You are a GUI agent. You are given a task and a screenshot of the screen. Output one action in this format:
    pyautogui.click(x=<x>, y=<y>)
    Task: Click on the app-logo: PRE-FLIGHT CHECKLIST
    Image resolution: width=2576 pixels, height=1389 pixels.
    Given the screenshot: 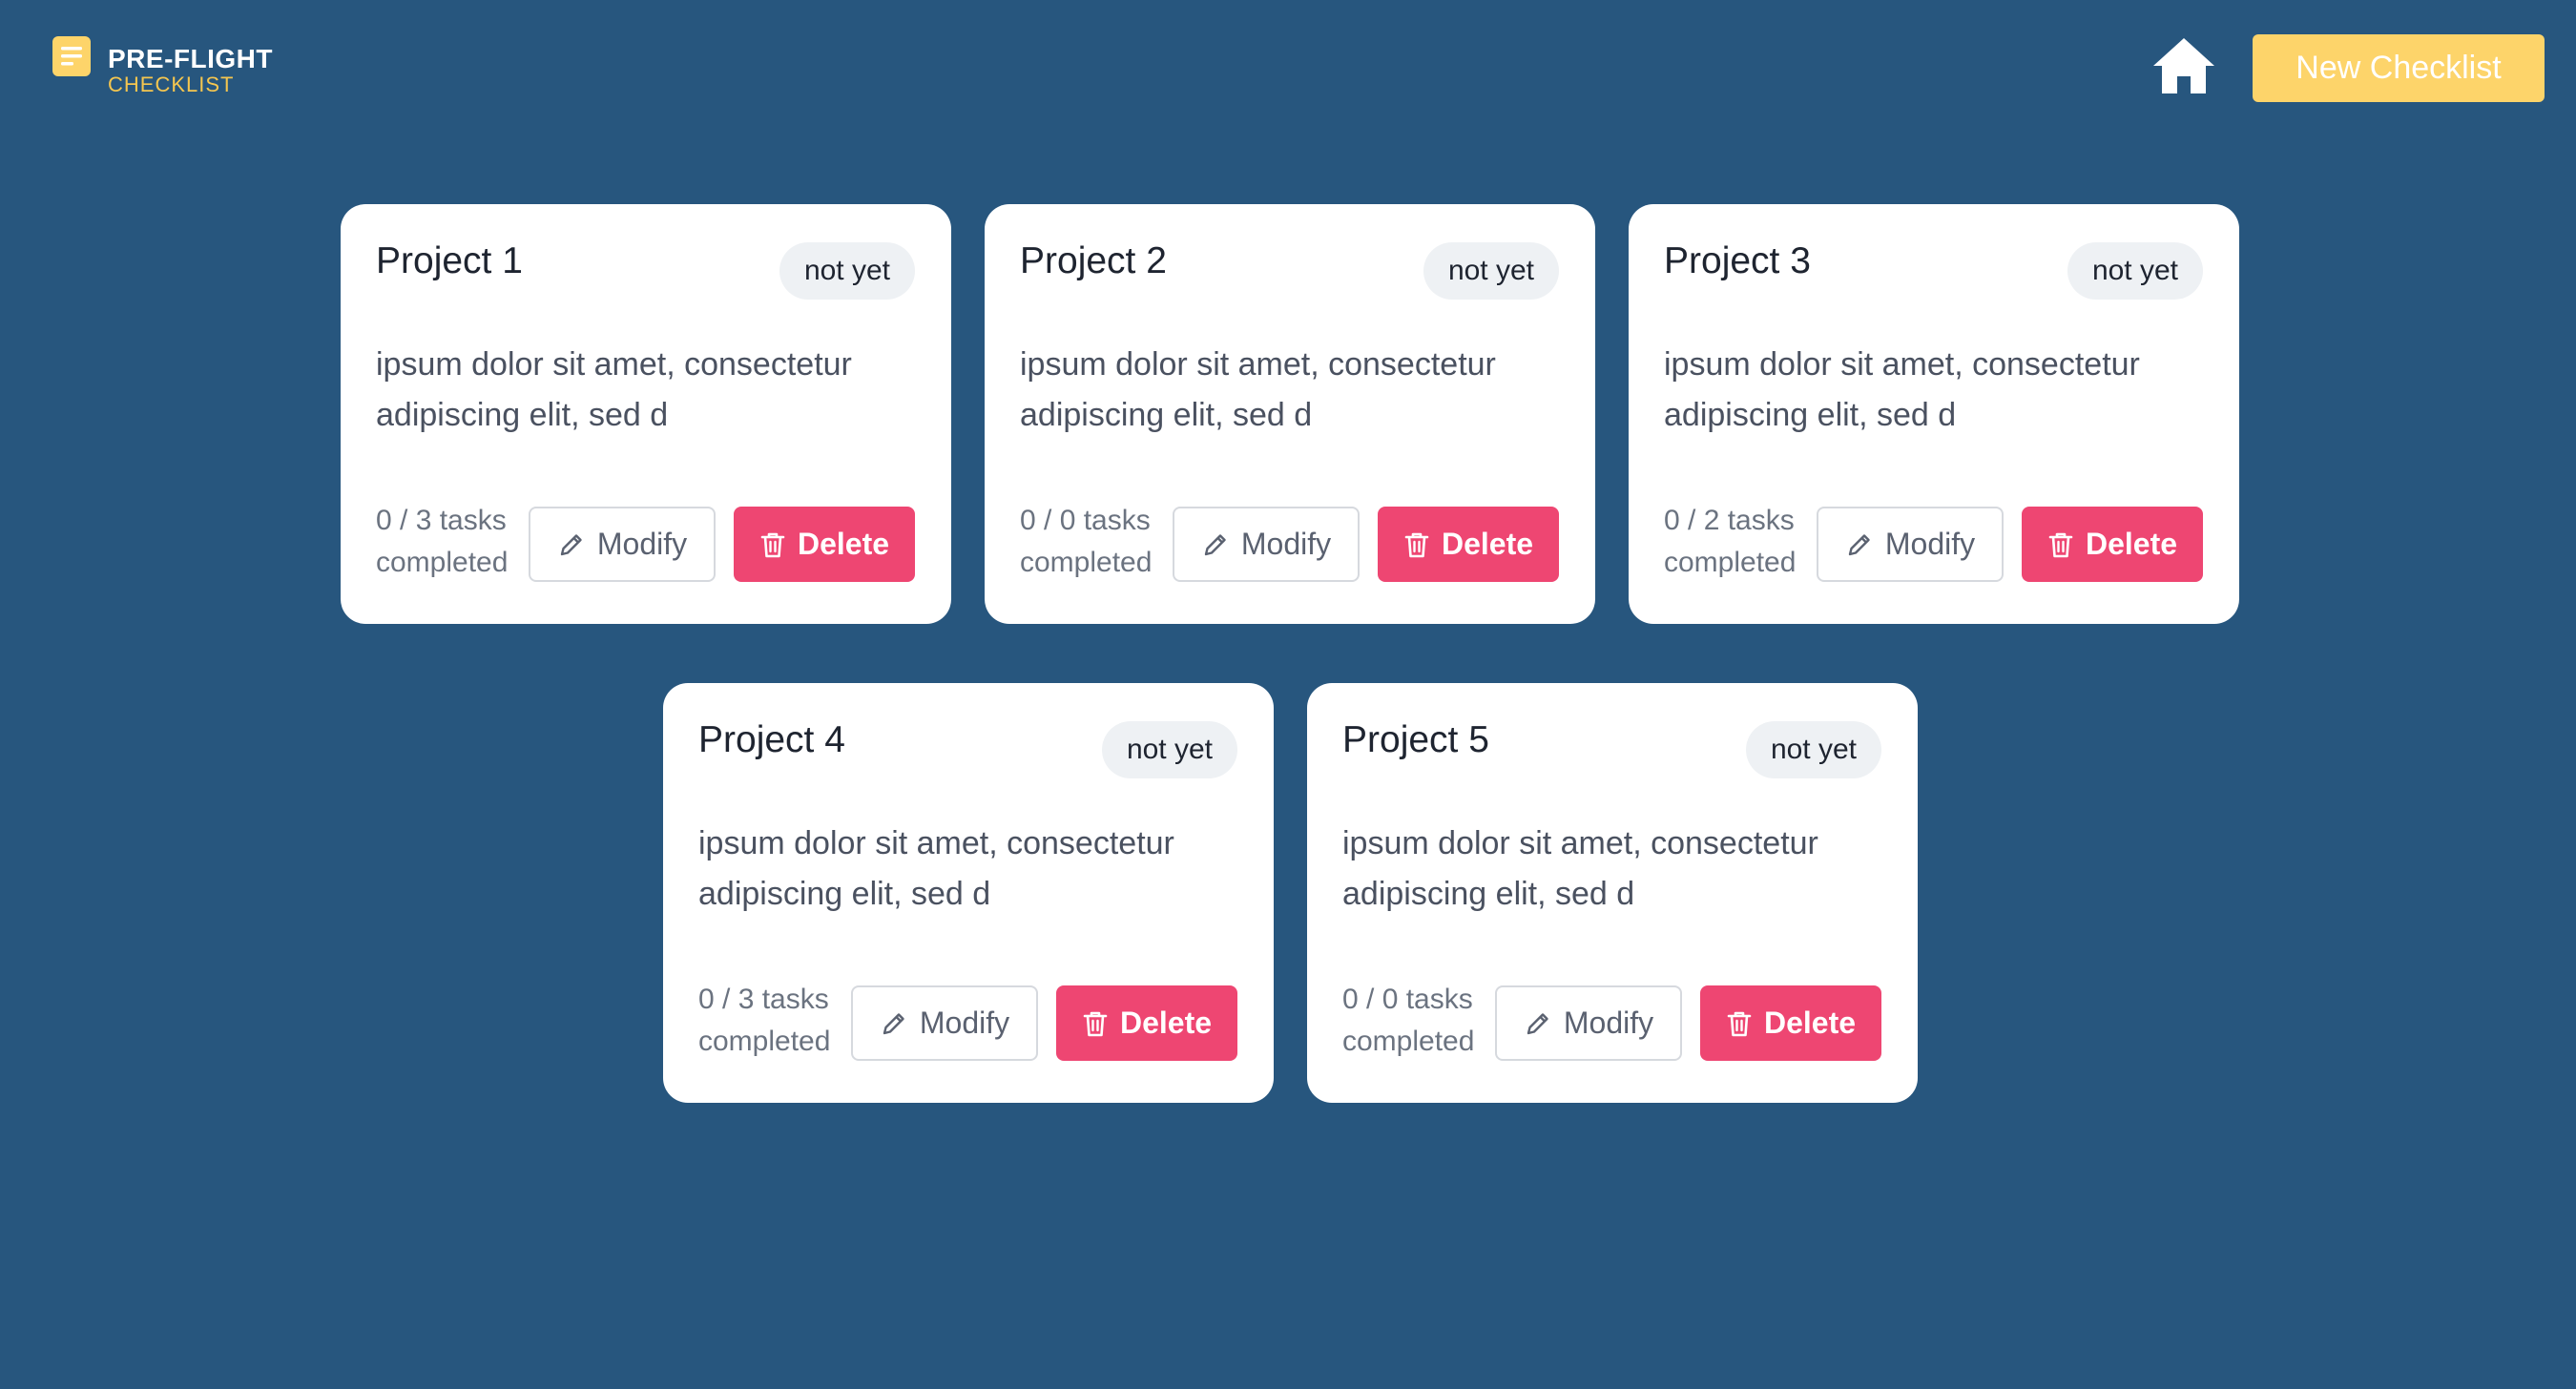 What is the action you would take?
    pyautogui.click(x=162, y=65)
    